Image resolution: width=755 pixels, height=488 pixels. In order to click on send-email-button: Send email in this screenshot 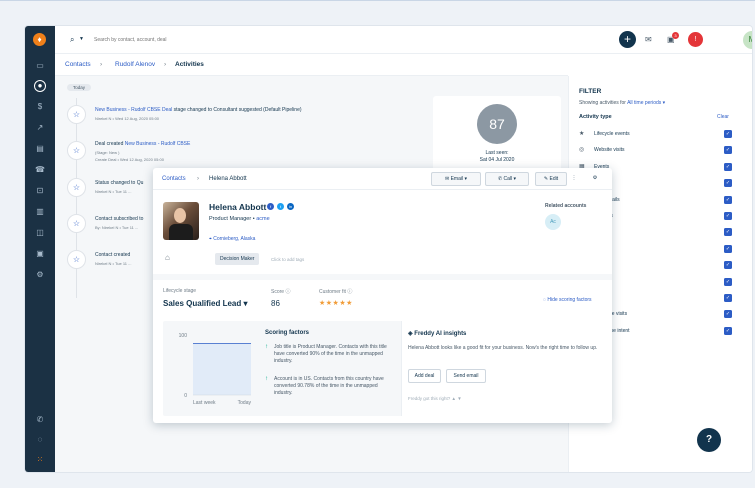, I will do `click(466, 376)`.